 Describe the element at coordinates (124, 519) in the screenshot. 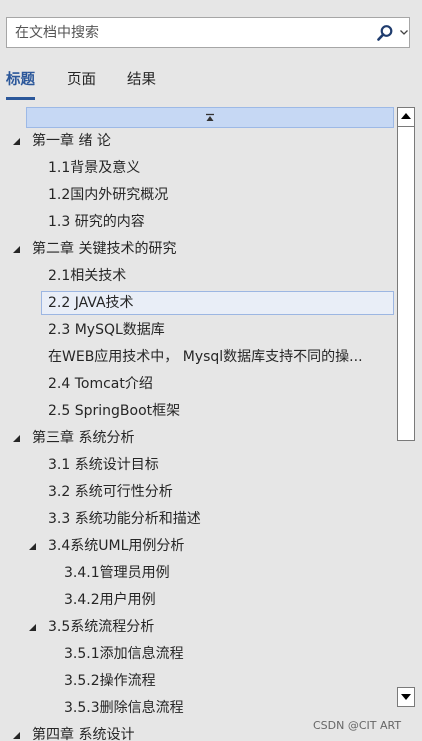

I see `tree-item-label: 3.3 系统功能分析和描述` at that location.